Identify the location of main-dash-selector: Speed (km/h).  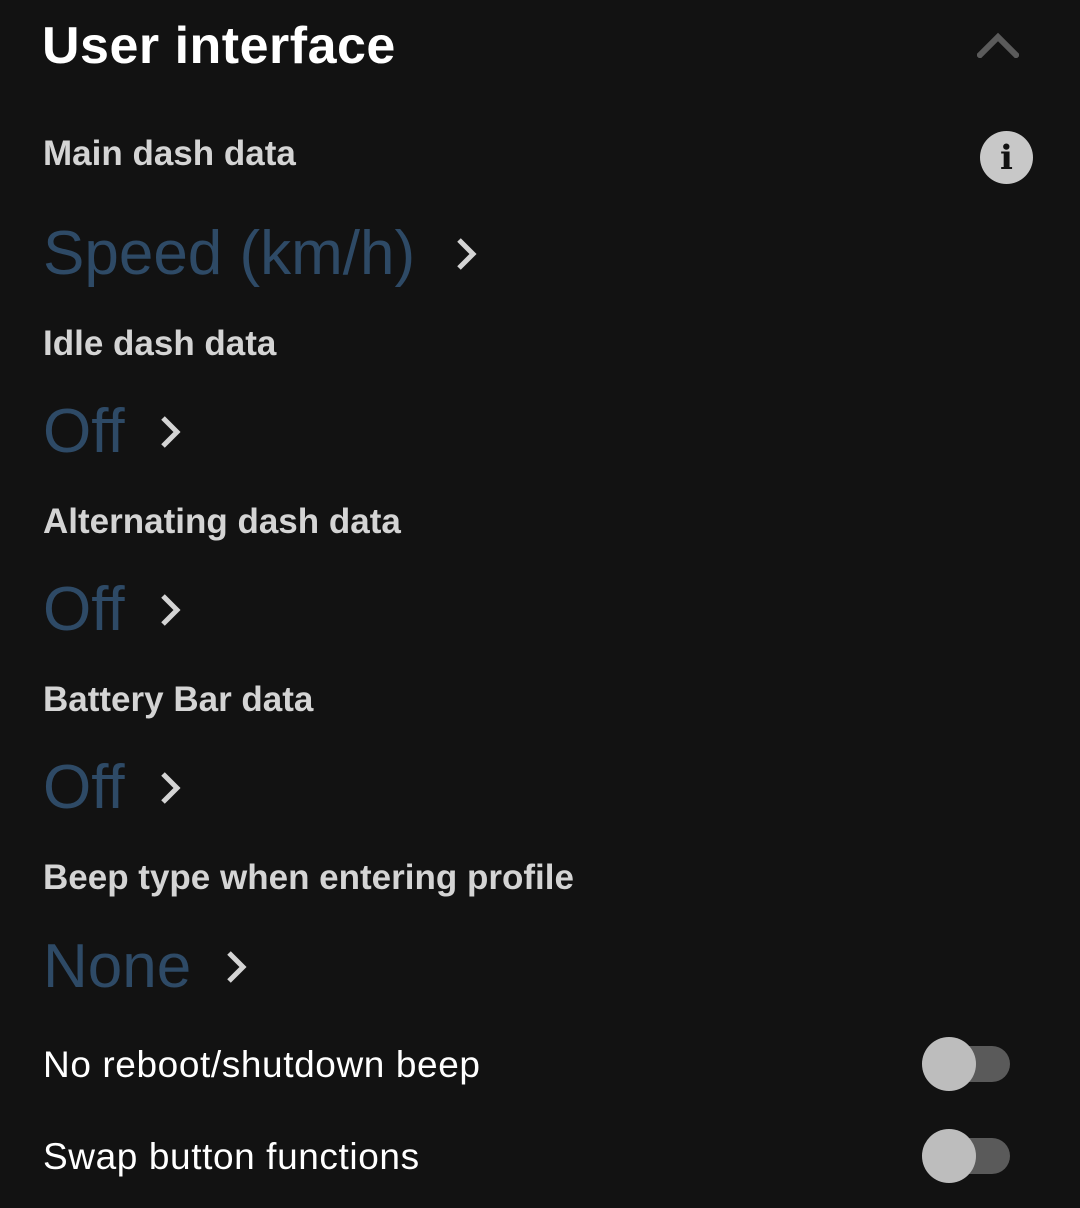
(262, 254).